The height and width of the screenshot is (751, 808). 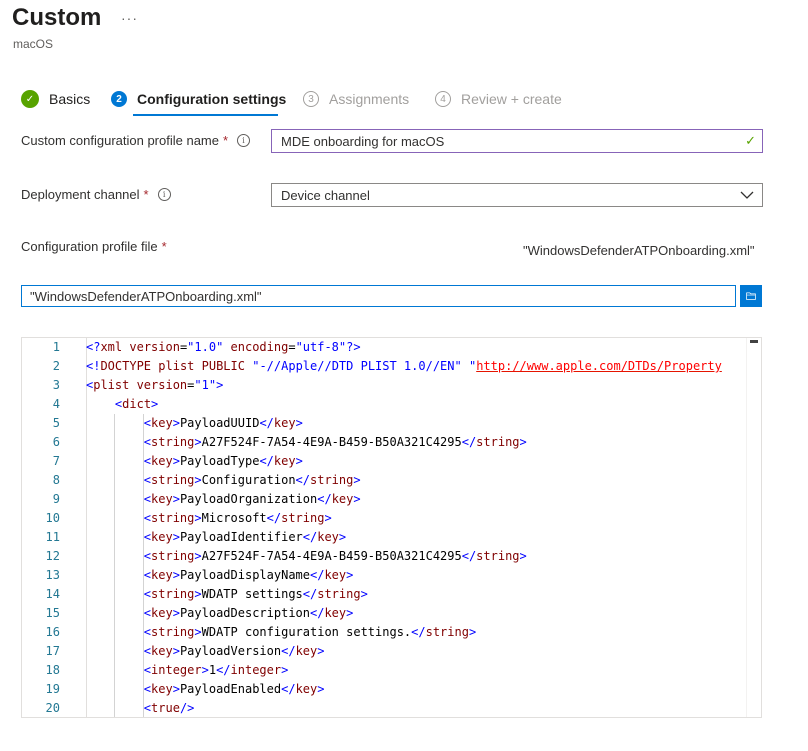 I want to click on step-label: Basics, so click(x=70, y=99).